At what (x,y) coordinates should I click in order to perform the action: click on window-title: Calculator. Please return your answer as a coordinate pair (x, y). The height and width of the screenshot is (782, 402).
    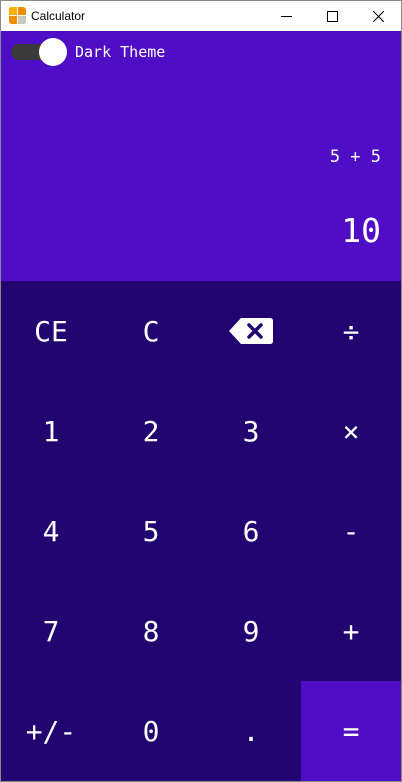
    Looking at the image, I should click on (58, 16).